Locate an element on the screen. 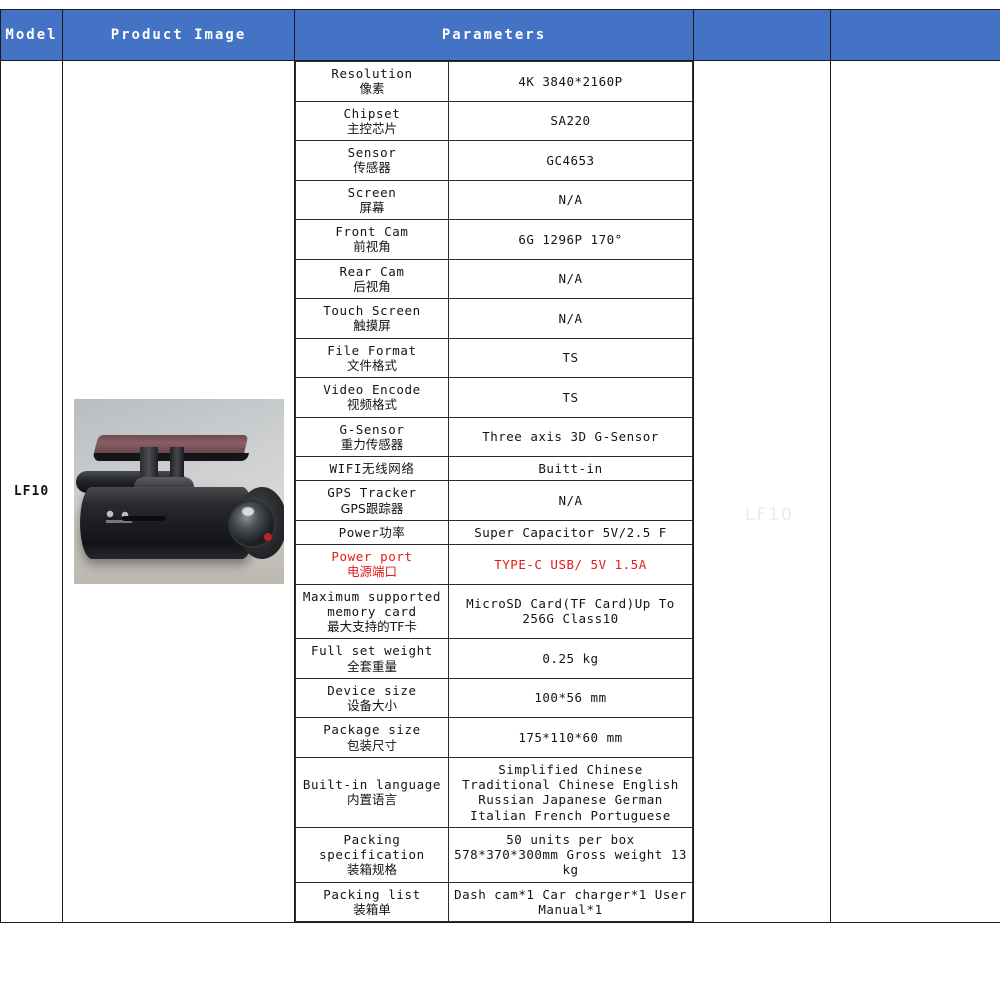 The image size is (1000, 1000). parameter-label: Sensor 传感器 is located at coordinates (372, 160).